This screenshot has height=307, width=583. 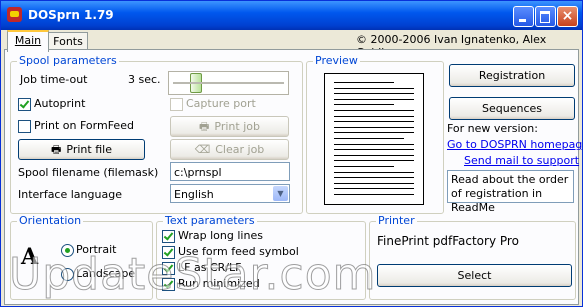 I want to click on select-printer-button: Select, so click(x=474, y=275).